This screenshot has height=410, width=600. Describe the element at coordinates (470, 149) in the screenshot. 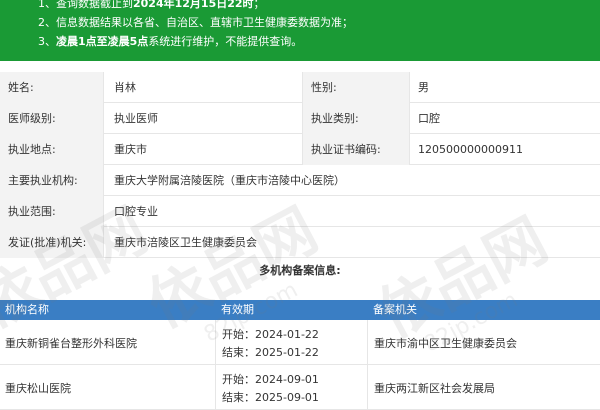

I see `cert-value: 120500000000911` at that location.